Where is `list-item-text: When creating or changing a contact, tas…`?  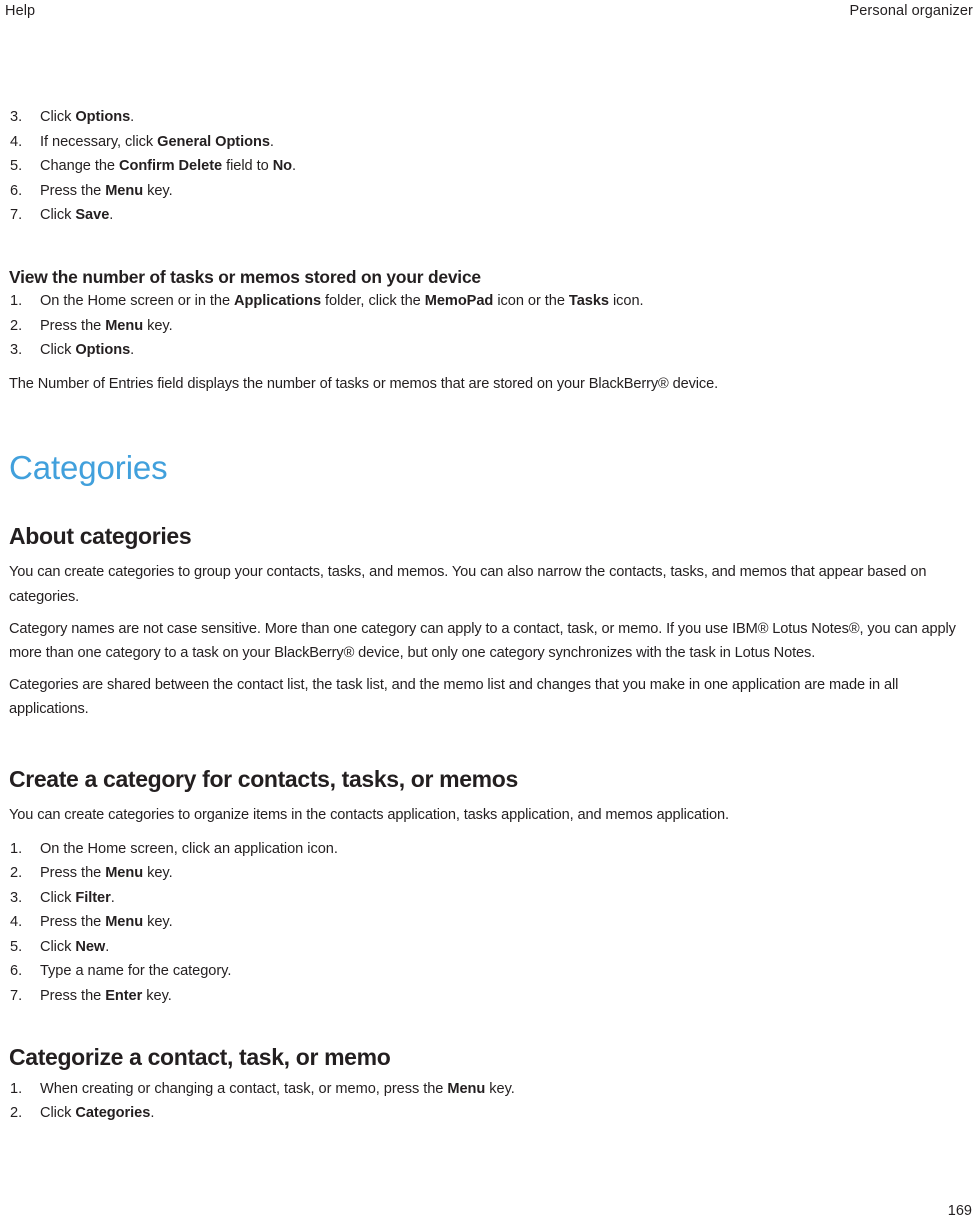 list-item-text: When creating or changing a contact, tas… is located at coordinates (277, 1088).